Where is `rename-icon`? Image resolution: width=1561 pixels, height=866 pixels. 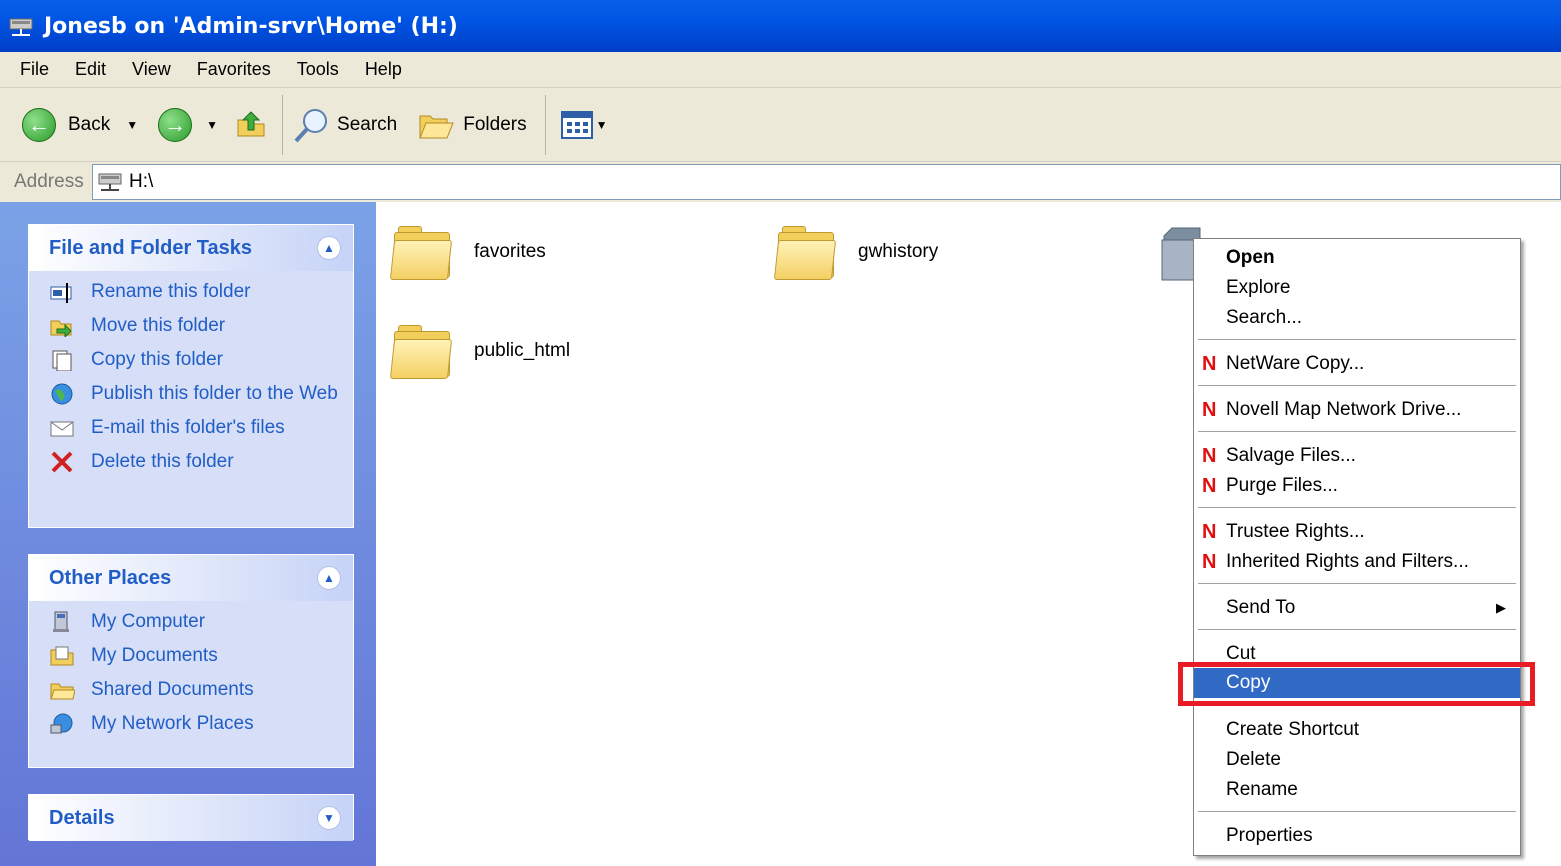
rename-icon is located at coordinates (62, 292).